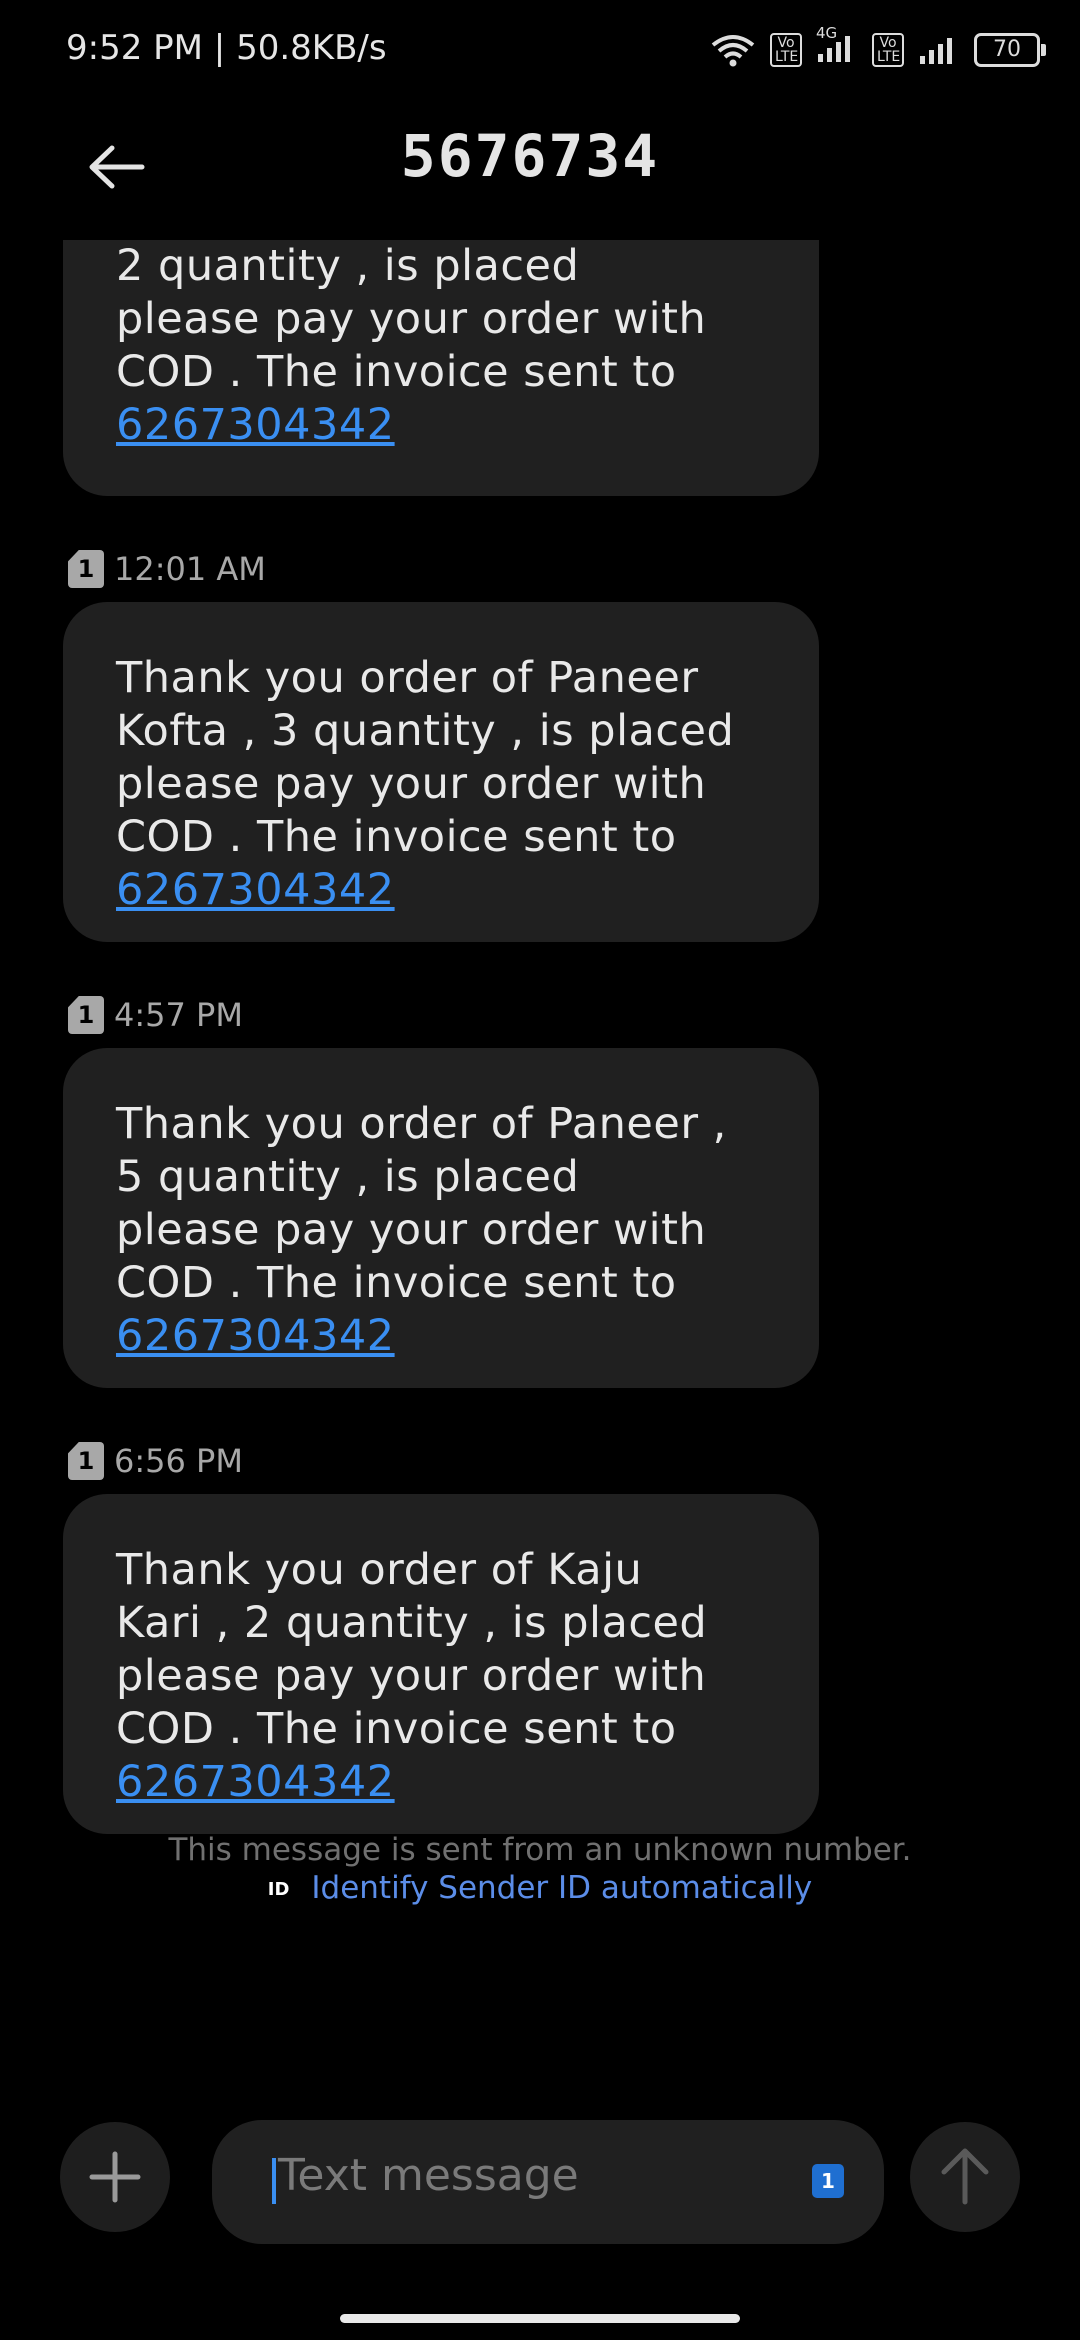  I want to click on conversation-title: 5676734, so click(530, 156).